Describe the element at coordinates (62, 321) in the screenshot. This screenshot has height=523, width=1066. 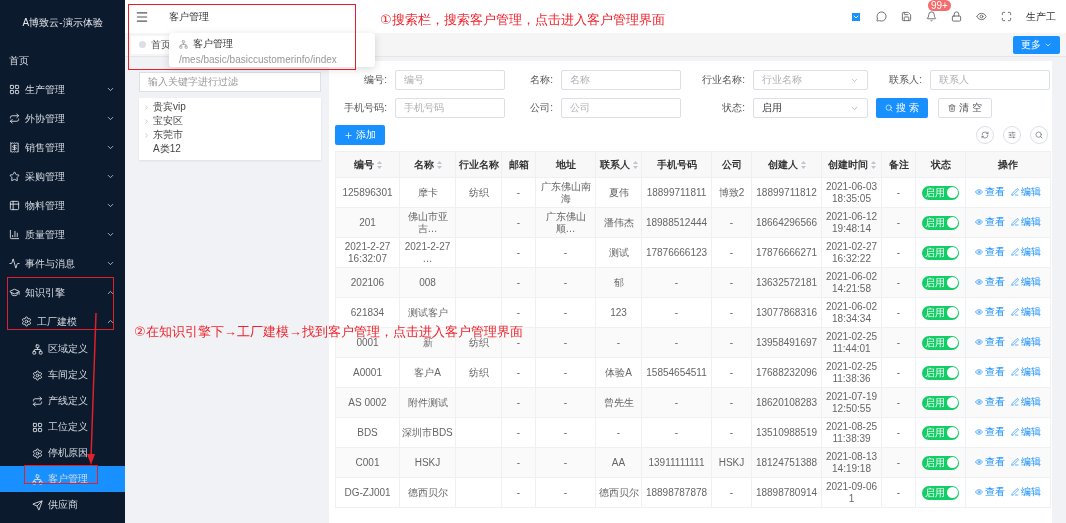
I see `sidebar-item: 工厂建模` at that location.